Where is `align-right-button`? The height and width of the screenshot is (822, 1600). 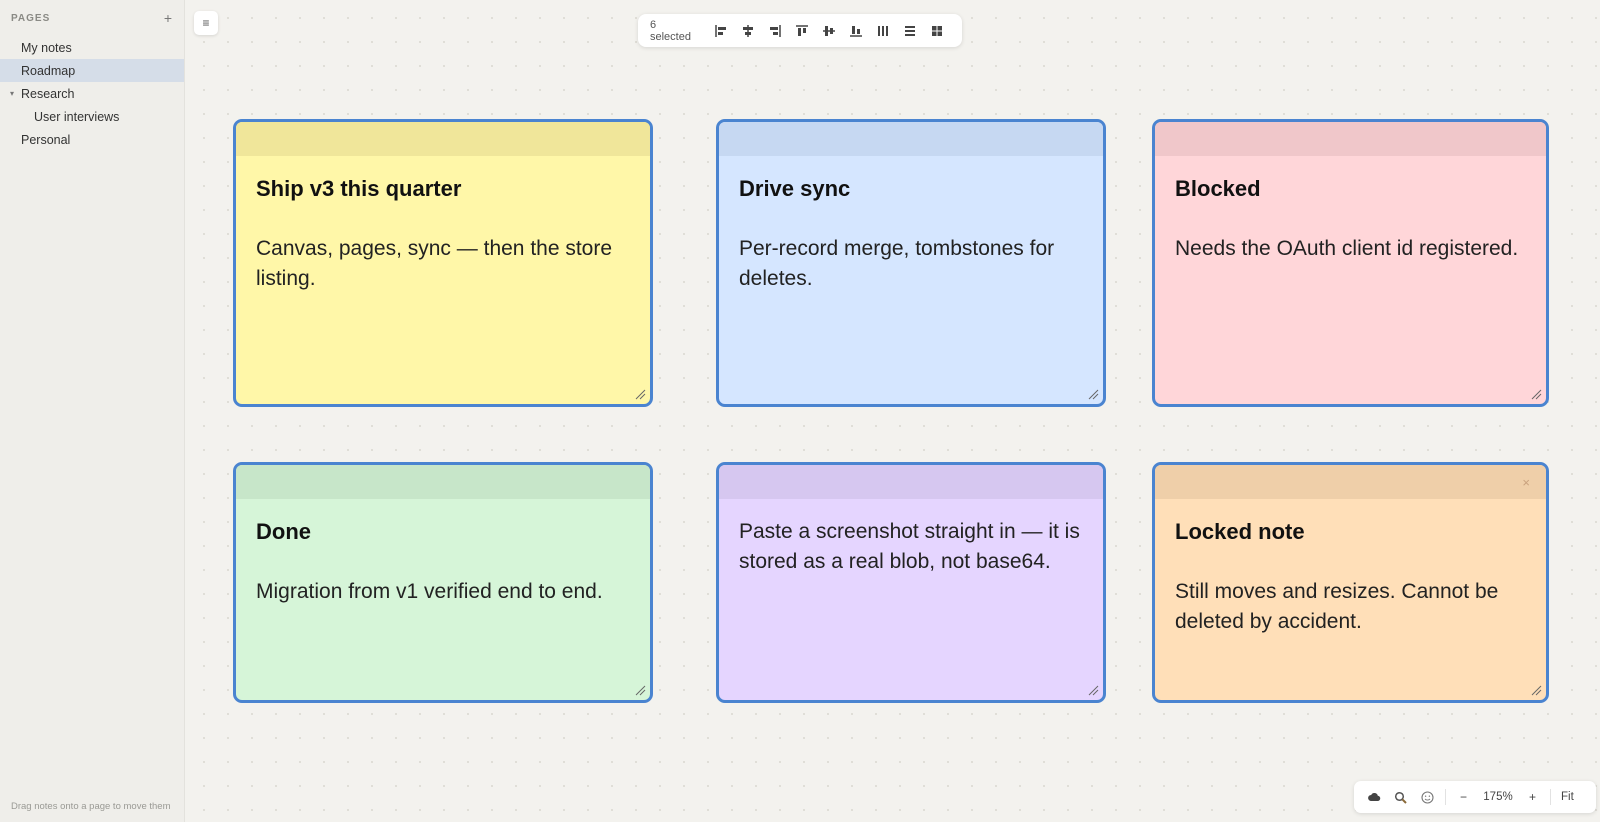
align-right-button is located at coordinates (774, 31).